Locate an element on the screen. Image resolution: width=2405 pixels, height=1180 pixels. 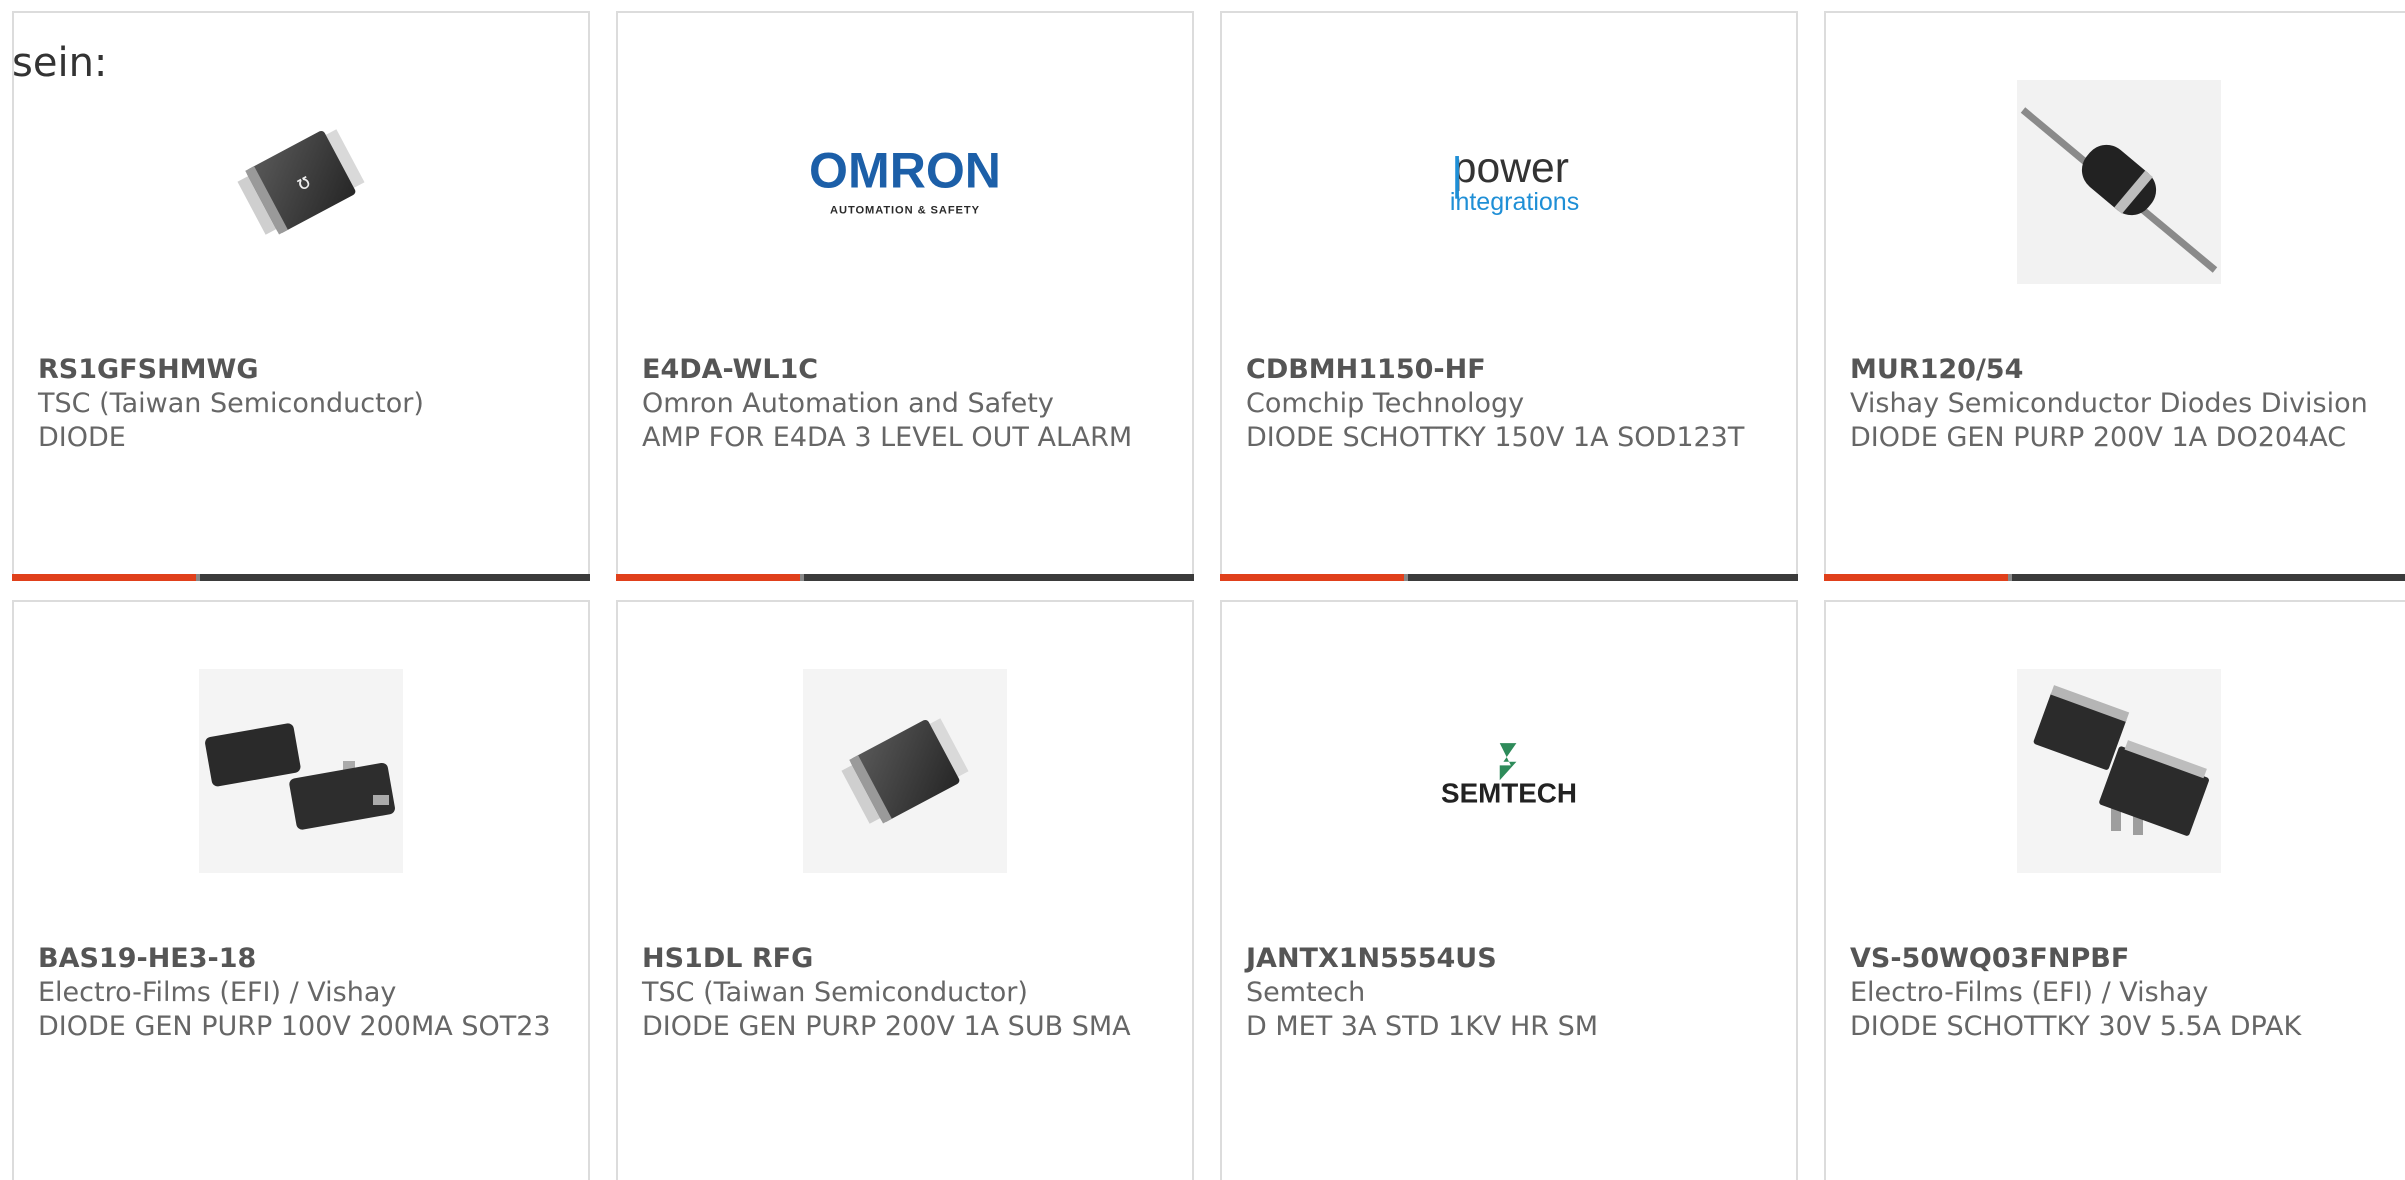
svg-text: power is located at coordinates (1511, 168).